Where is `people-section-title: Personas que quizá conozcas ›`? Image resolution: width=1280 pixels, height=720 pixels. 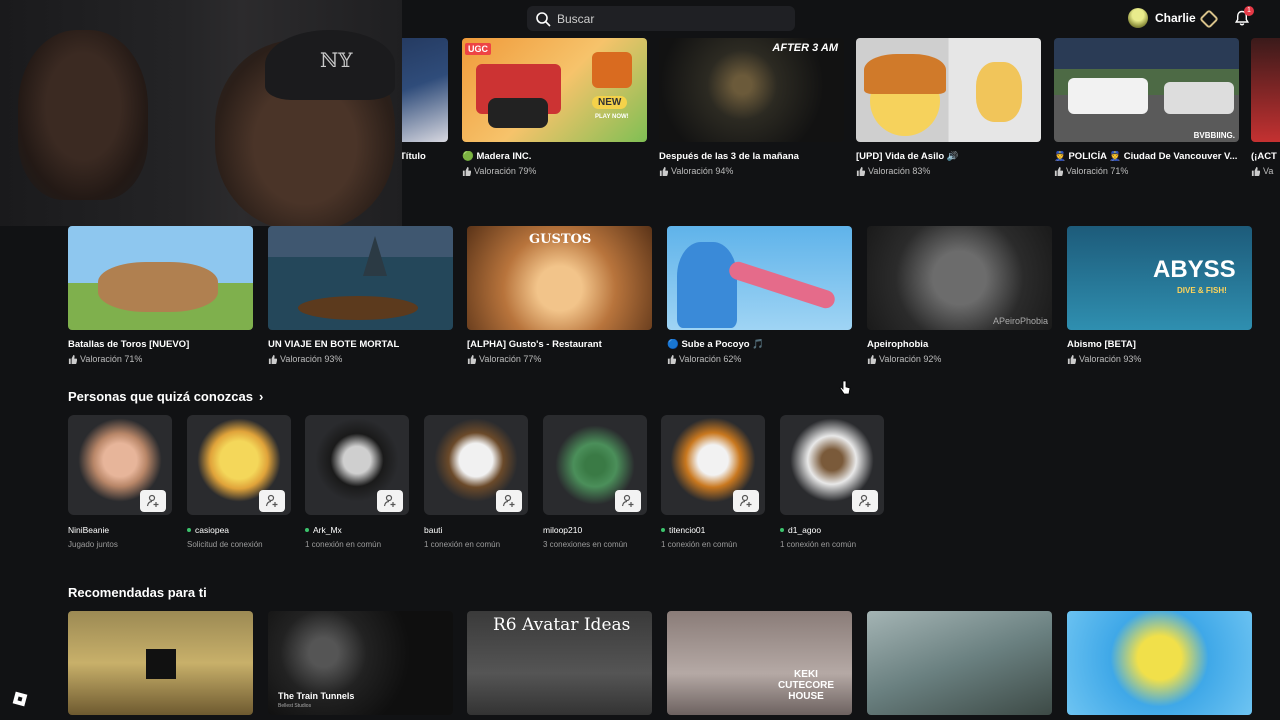
people-section-title: Personas que quizá conozcas › is located at coordinates (165, 396).